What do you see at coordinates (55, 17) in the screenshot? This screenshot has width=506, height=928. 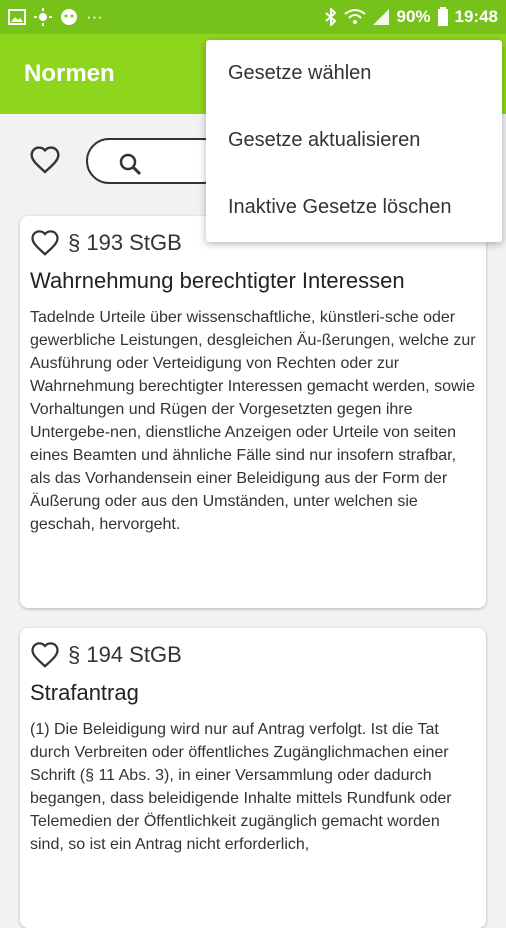 I see `status-left: ···` at bounding box center [55, 17].